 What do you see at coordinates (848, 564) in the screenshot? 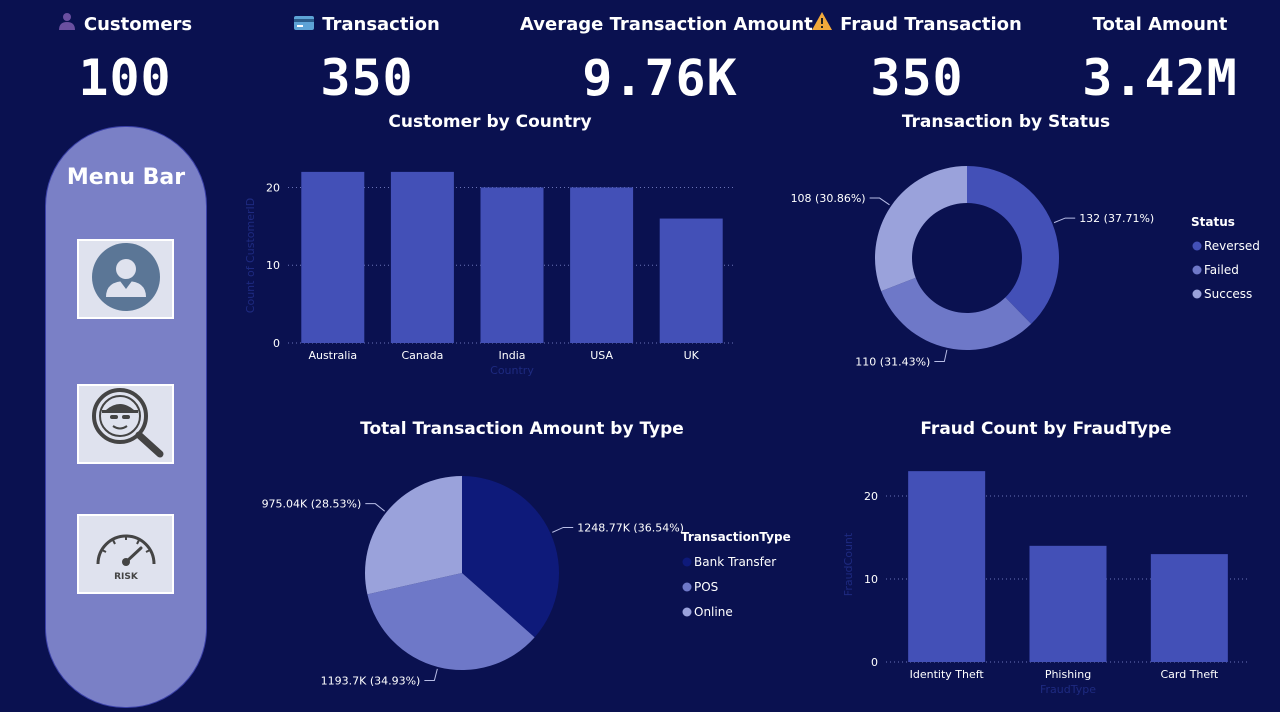
I see `y-axis-title: FraudCount` at bounding box center [848, 564].